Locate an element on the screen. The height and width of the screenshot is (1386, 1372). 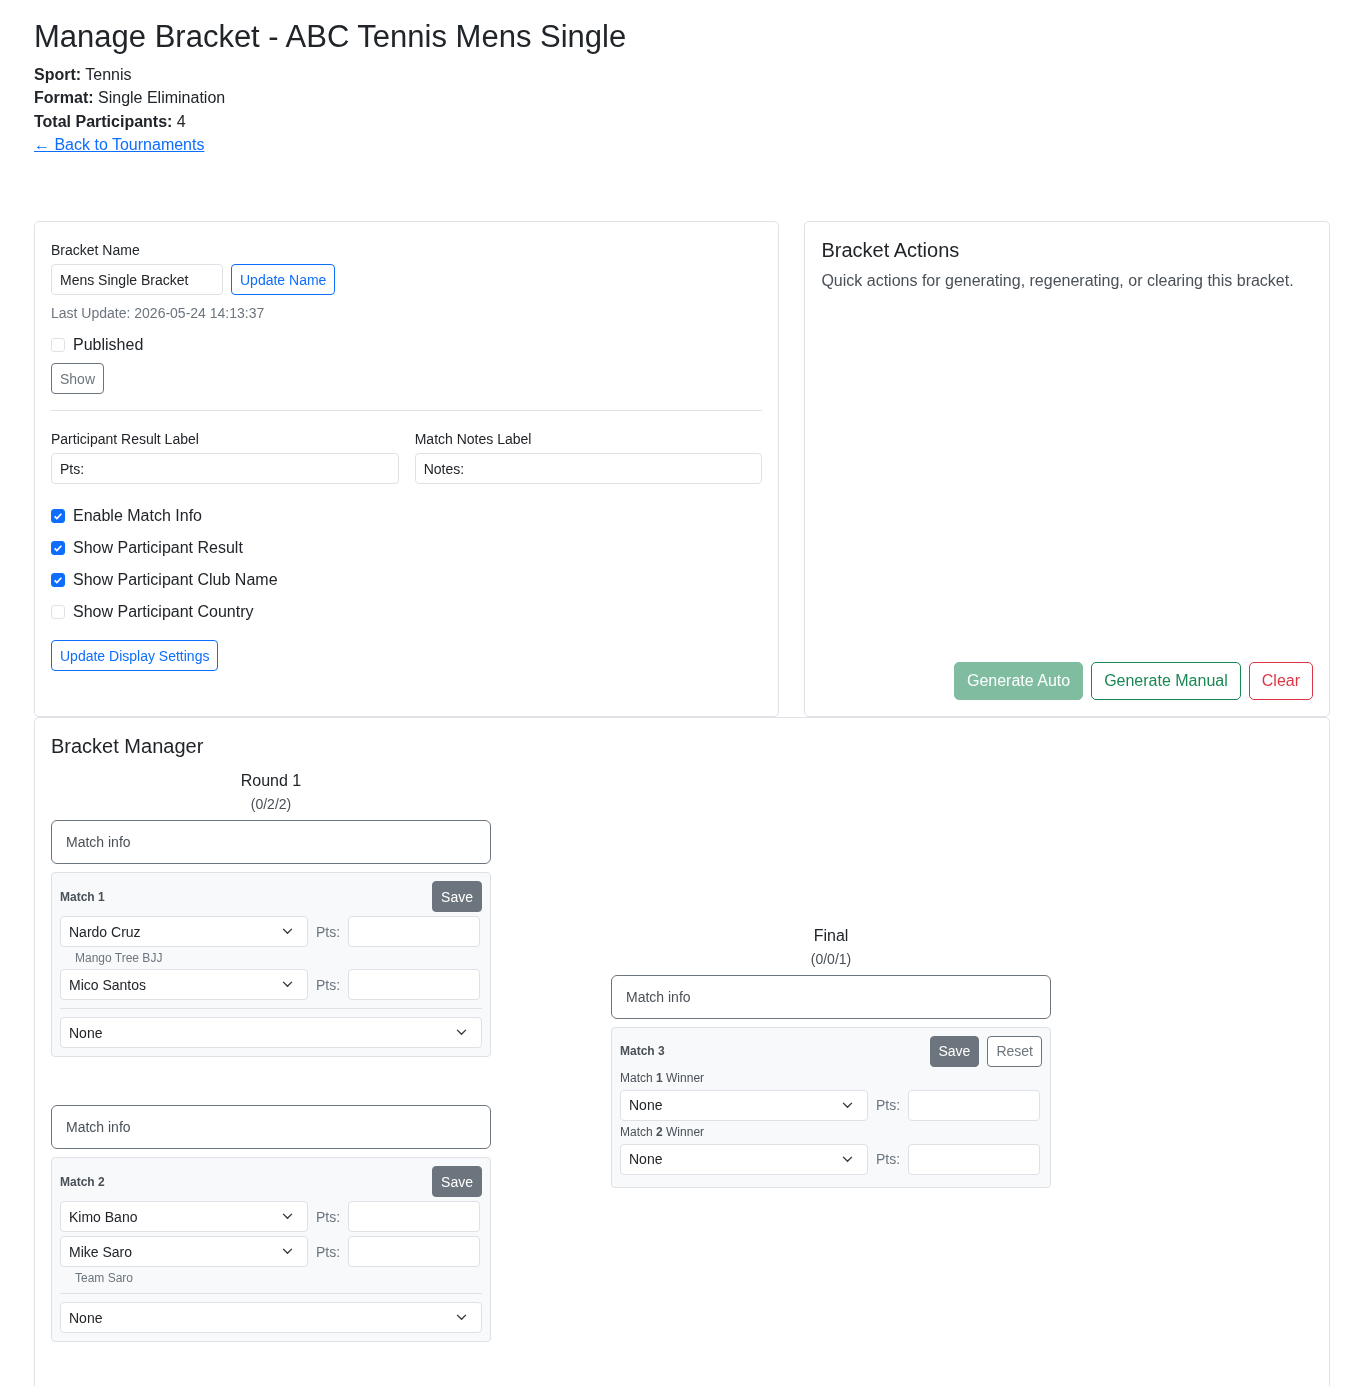
checkbox-label: Show Participant Result is located at coordinates (158, 548).